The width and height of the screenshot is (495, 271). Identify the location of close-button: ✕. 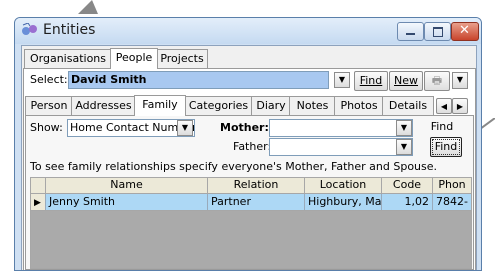
(465, 31).